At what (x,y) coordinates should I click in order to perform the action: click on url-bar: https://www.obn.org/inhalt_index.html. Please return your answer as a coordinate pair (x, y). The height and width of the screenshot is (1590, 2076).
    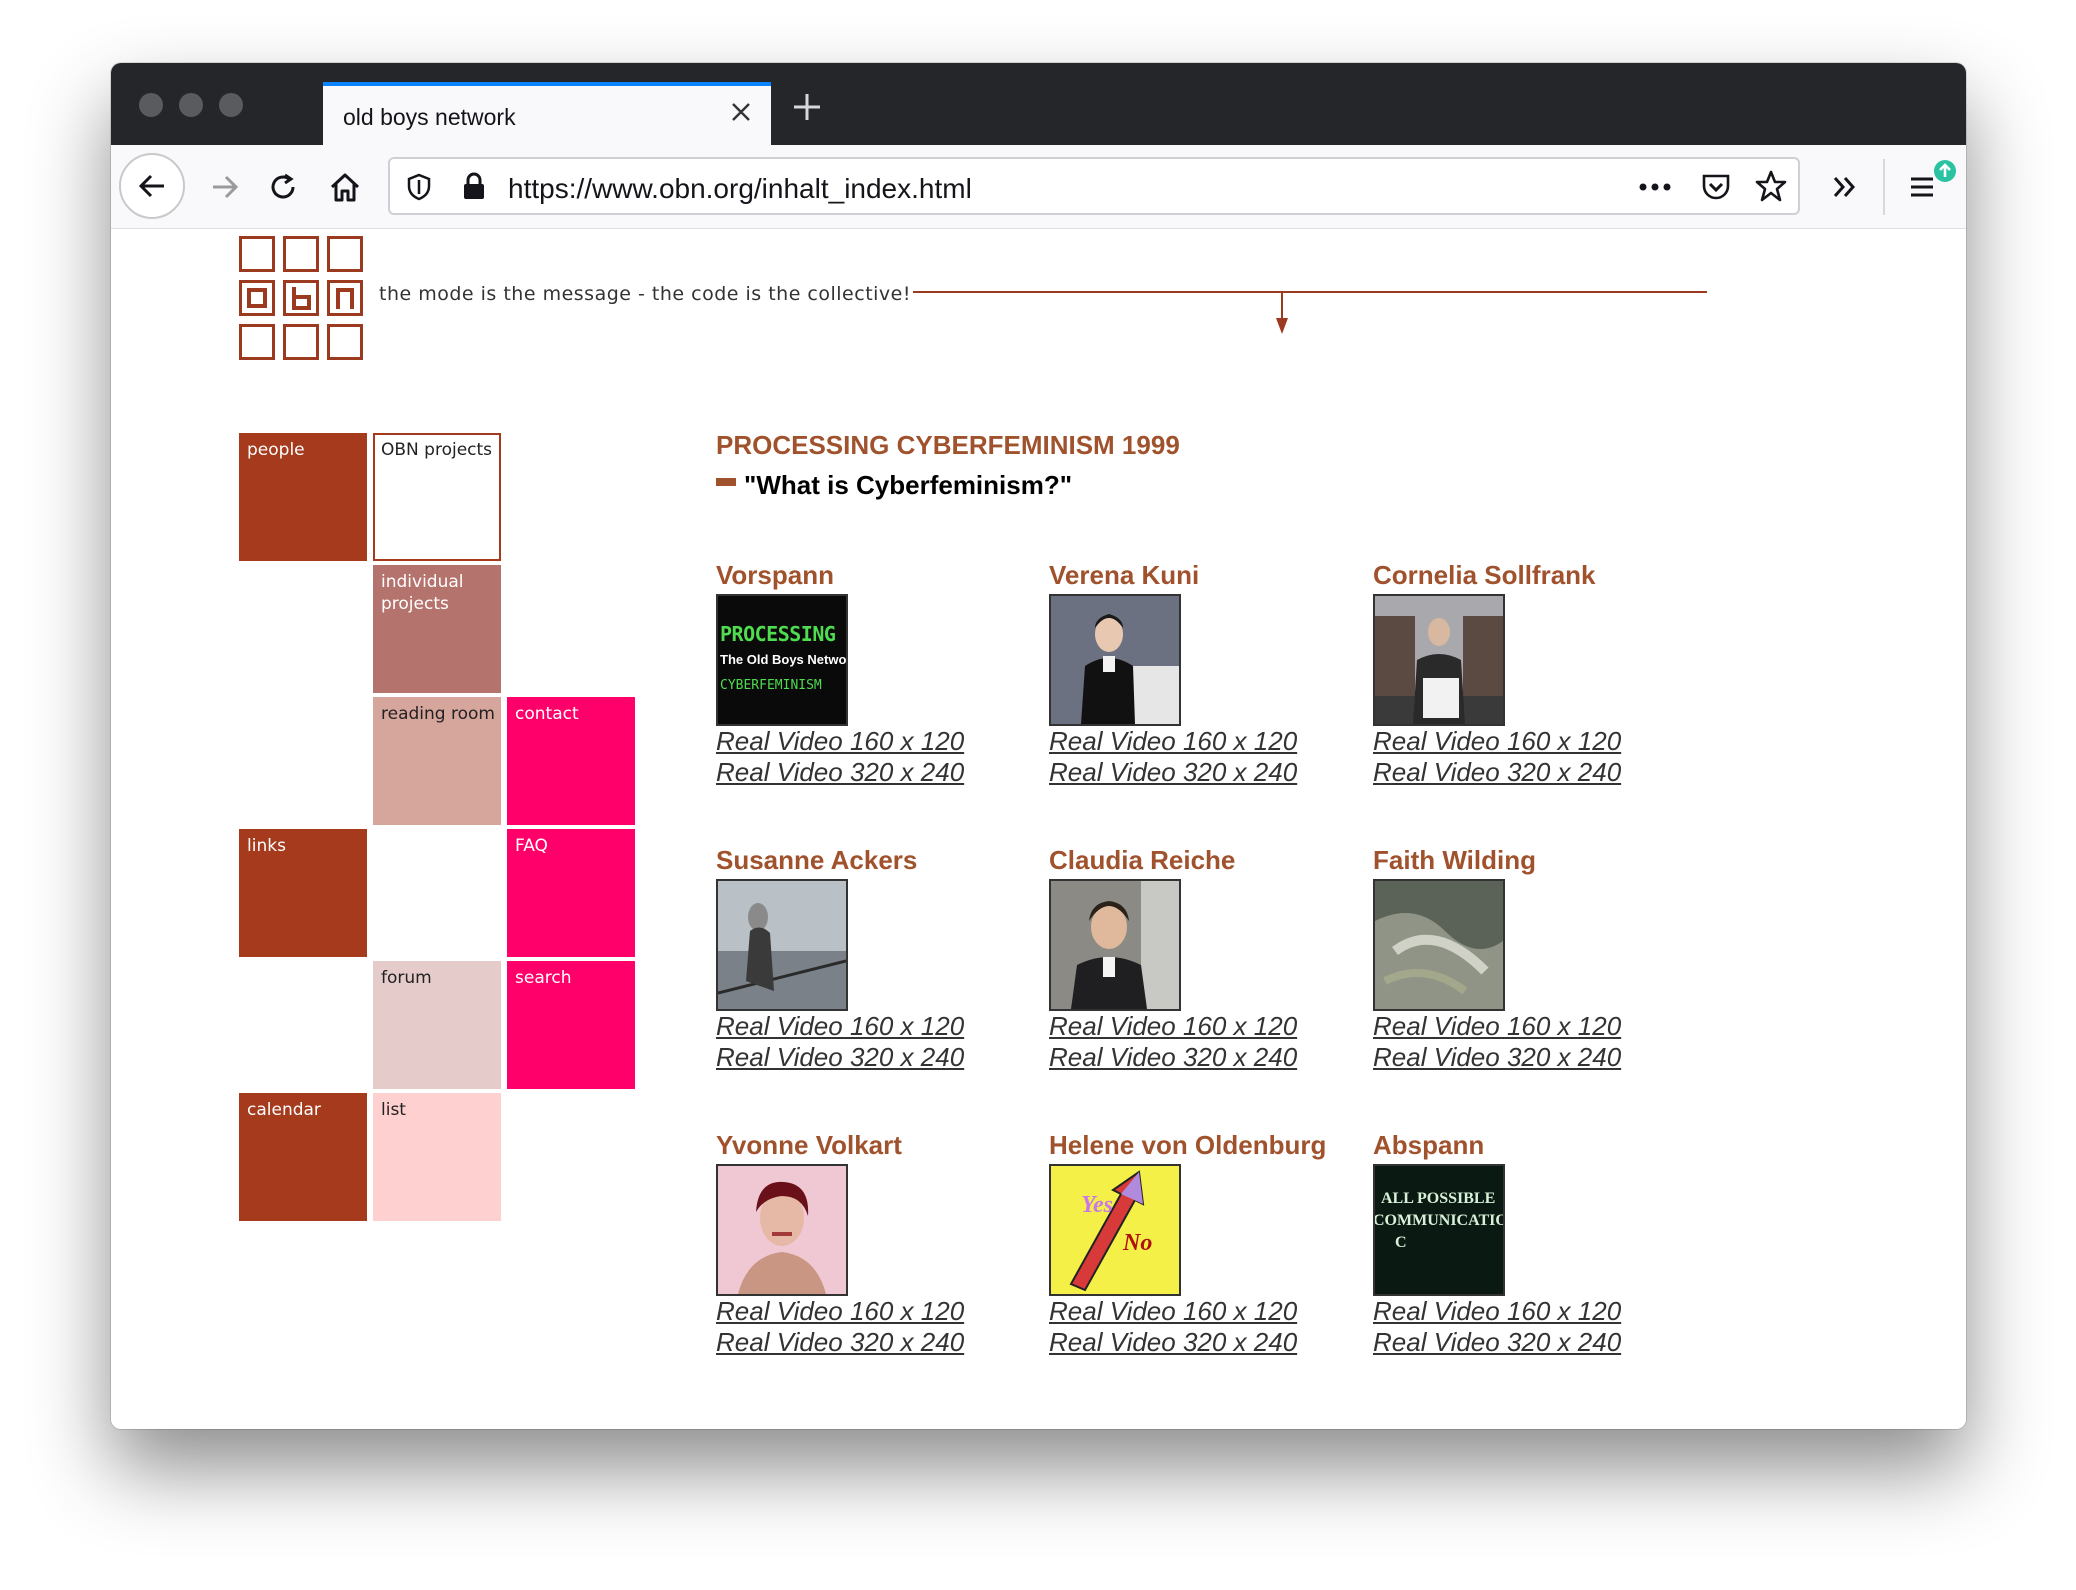
    Looking at the image, I should click on (1094, 186).